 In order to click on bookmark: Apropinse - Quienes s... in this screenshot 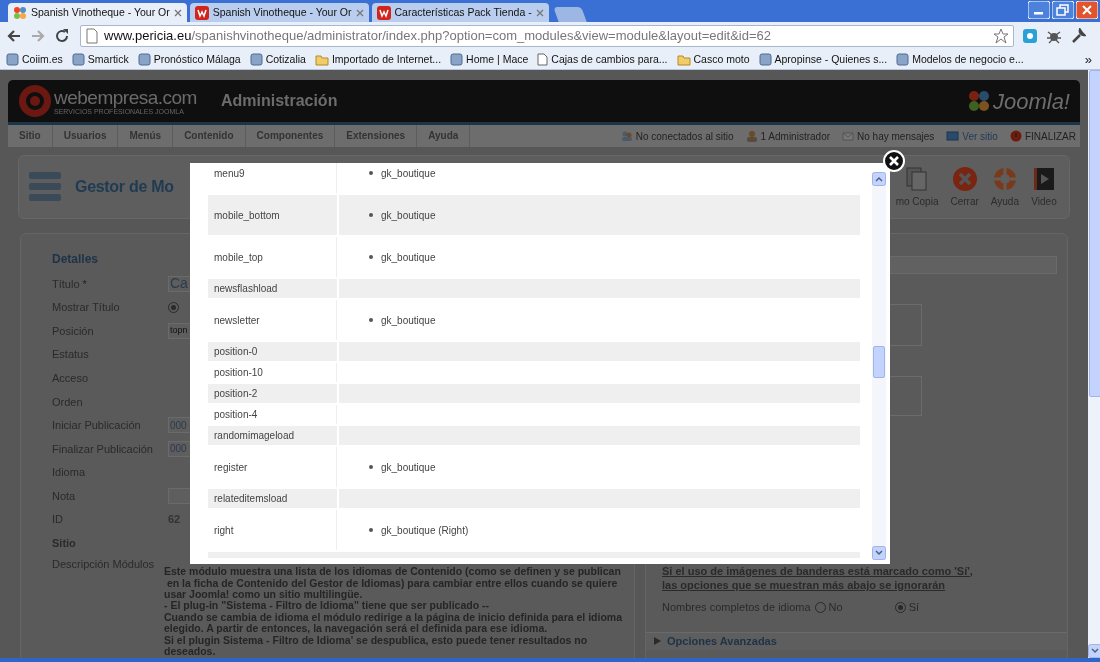, I will do `click(823, 59)`.